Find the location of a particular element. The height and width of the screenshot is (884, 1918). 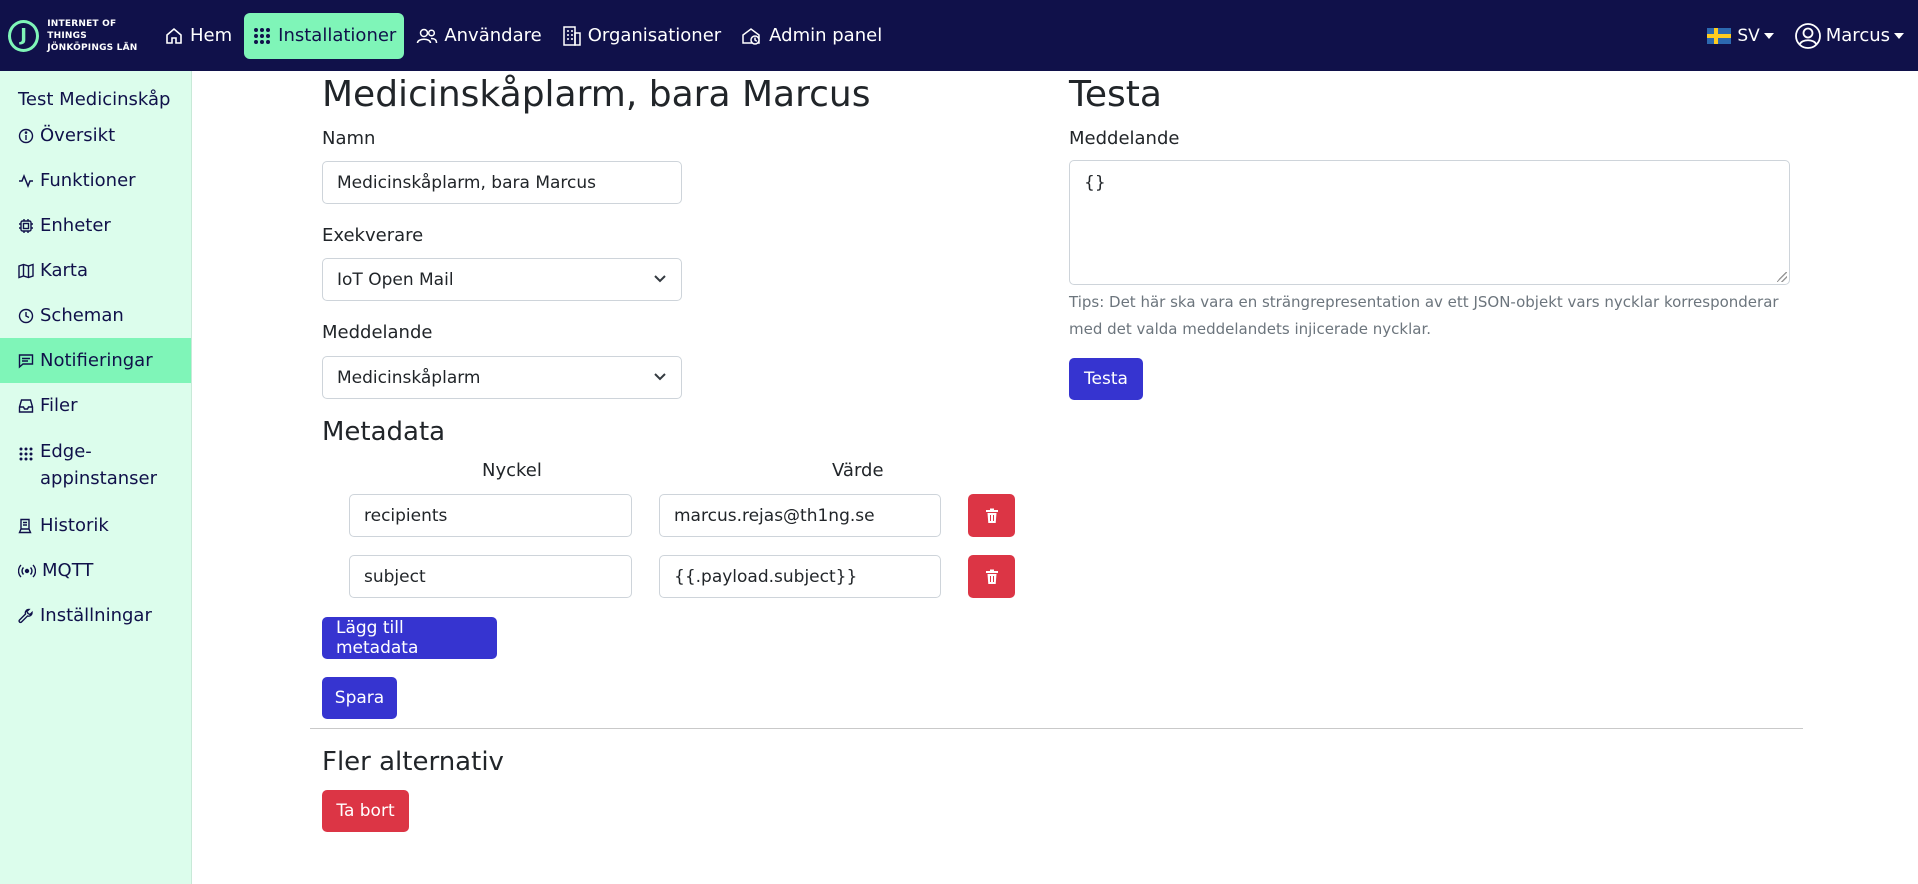

executor-select-value: IoT Open Mail is located at coordinates (395, 279).